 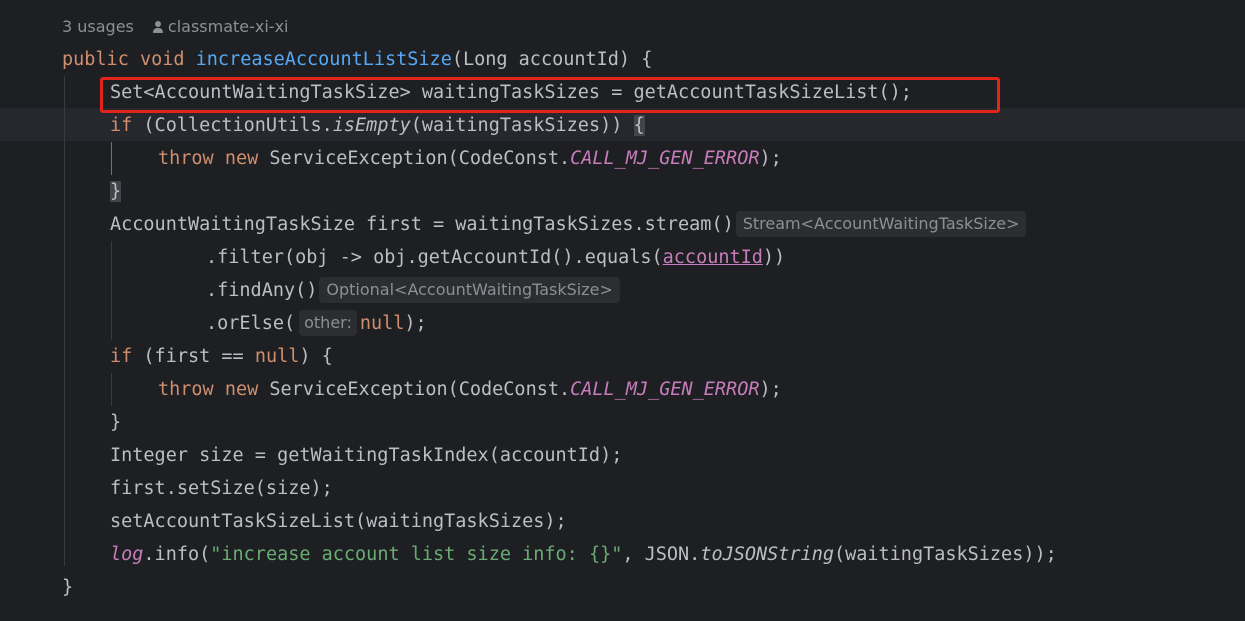 What do you see at coordinates (371, 125) in the screenshot?
I see `token-static-method: isEmpty` at bounding box center [371, 125].